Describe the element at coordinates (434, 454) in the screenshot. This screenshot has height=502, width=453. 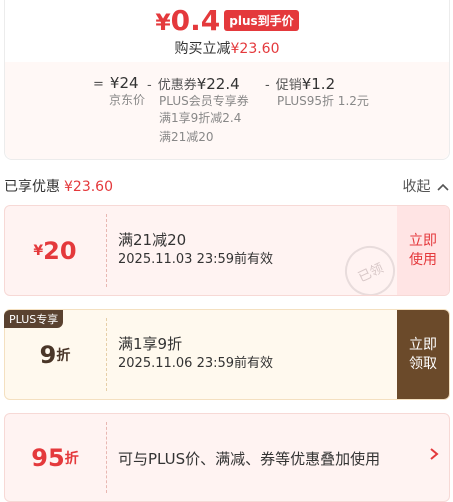
I see `chevron-right-icon` at that location.